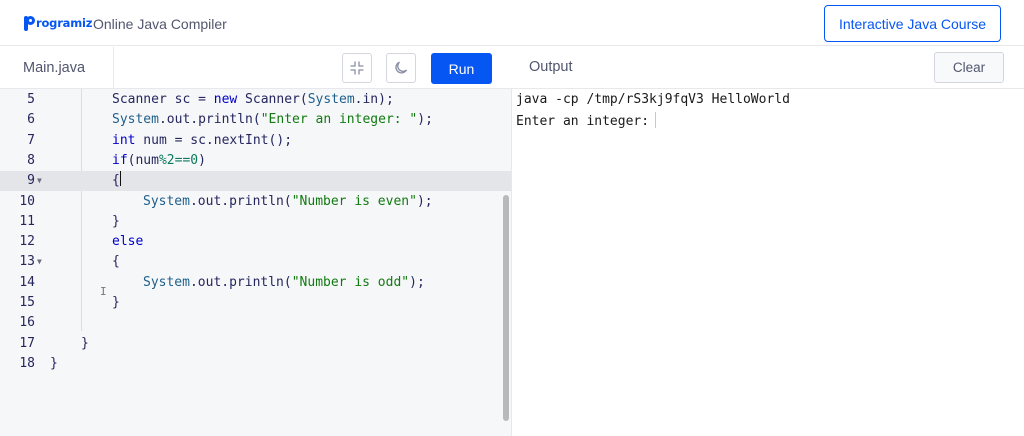  I want to click on code-line: 13 ▼ {, so click(255, 262).